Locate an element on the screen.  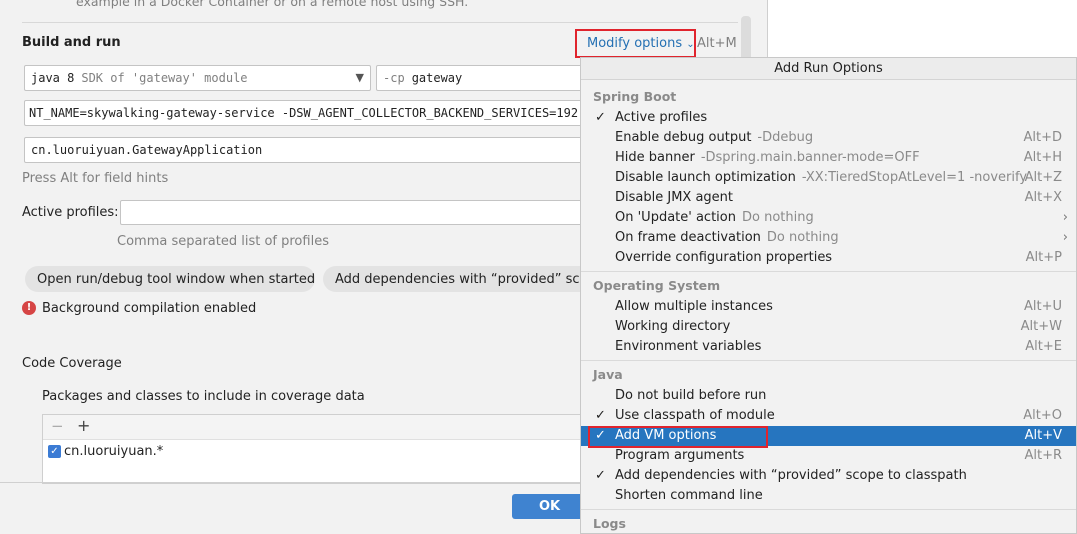
option-use-classpath-of-module: ✓ Use classpath of module Alt+O is located at coordinates (828, 416).